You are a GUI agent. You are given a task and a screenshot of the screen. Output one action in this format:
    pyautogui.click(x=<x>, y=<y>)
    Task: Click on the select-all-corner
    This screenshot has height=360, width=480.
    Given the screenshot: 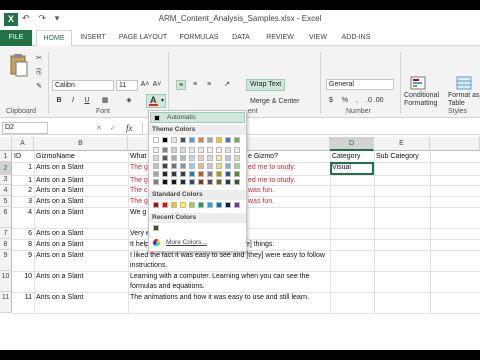 What is the action you would take?
    pyautogui.click(x=6, y=144)
    